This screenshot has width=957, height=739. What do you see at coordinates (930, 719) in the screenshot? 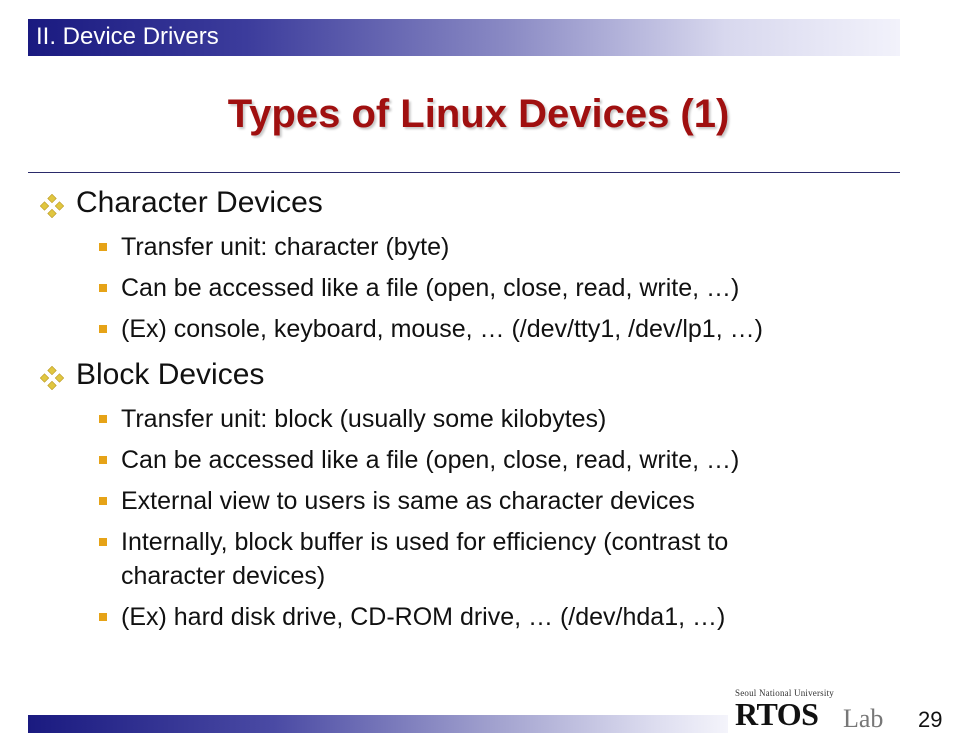
I see `page-number: 29` at bounding box center [930, 719].